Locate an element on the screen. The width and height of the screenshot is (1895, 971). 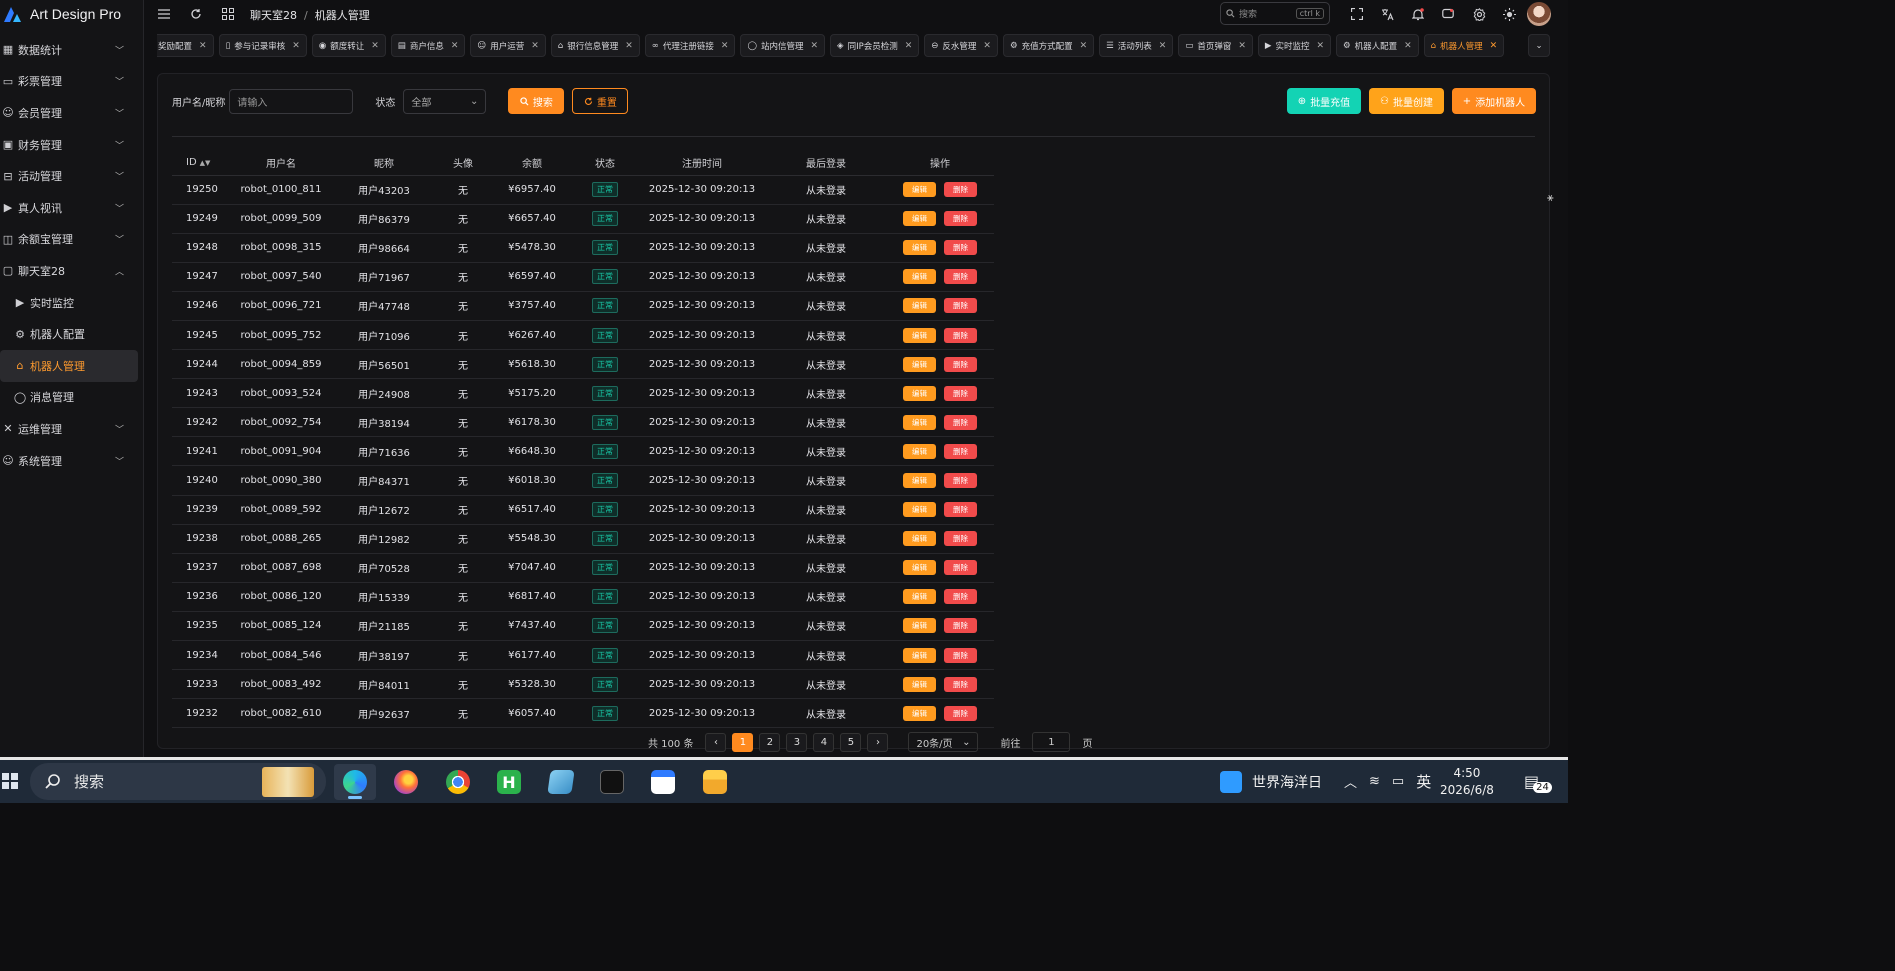
translate-icon is located at coordinates (1387, 14).